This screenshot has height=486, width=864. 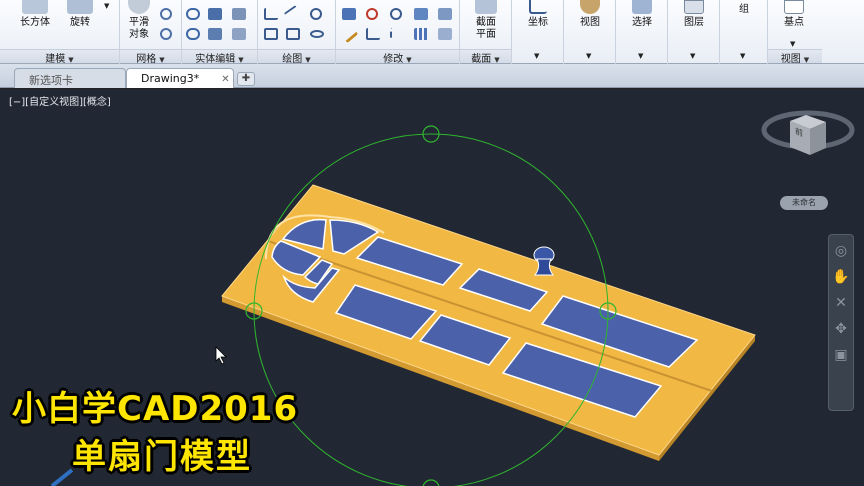 I want to click on group-dropdown-arrow: ▼, so click(x=742, y=56).